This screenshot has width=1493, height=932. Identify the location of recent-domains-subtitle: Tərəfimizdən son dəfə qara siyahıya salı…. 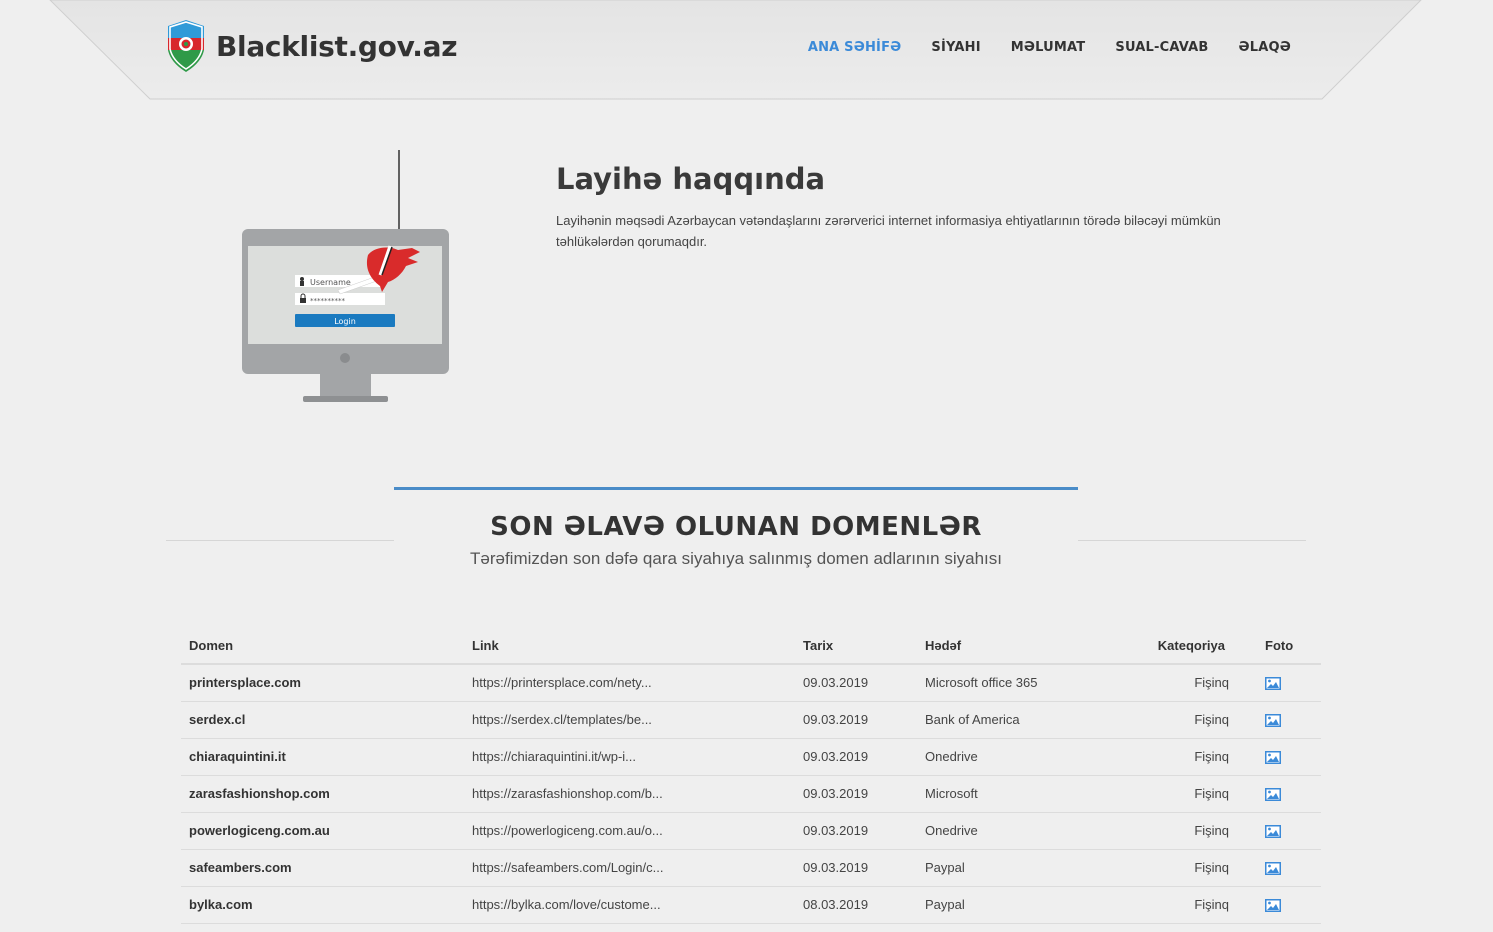
(736, 558).